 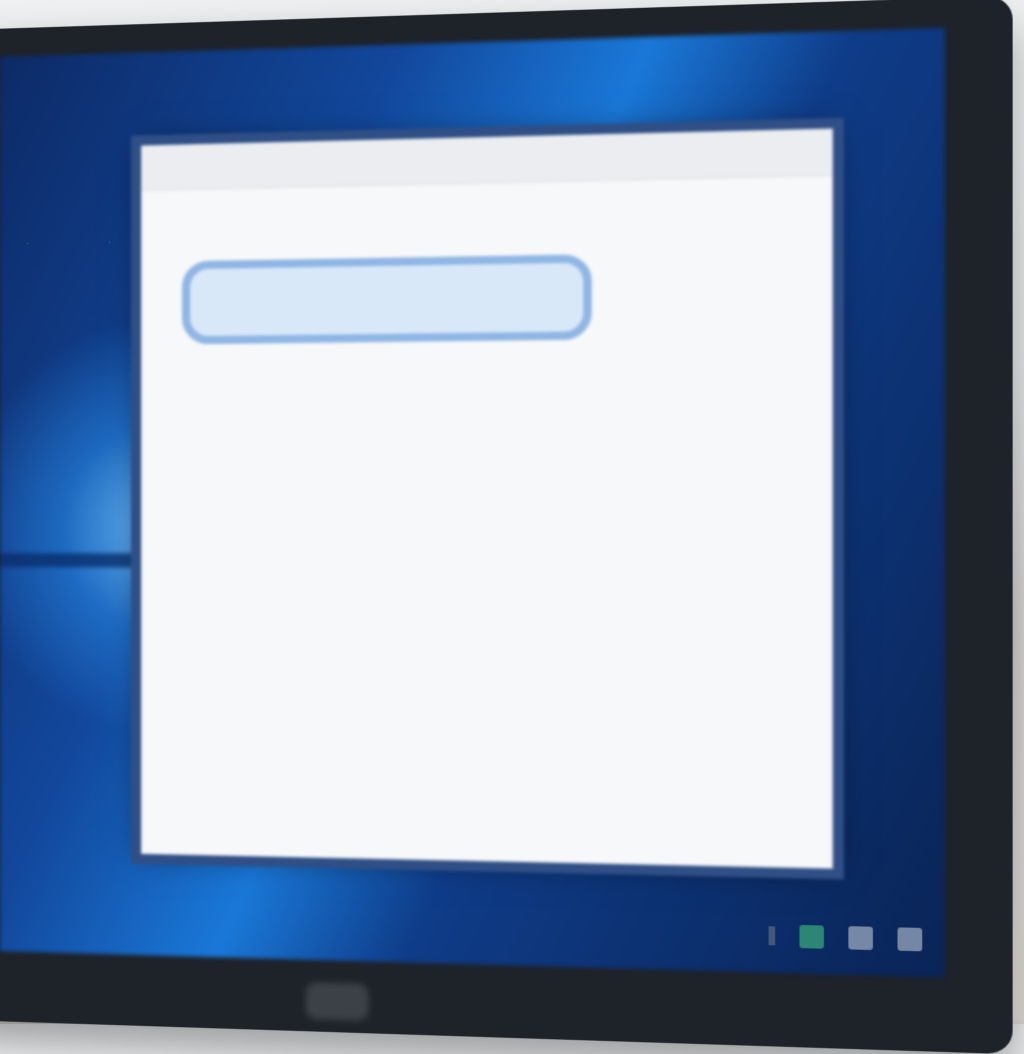 What do you see at coordinates (860, 938) in the screenshot?
I see `app-icon` at bounding box center [860, 938].